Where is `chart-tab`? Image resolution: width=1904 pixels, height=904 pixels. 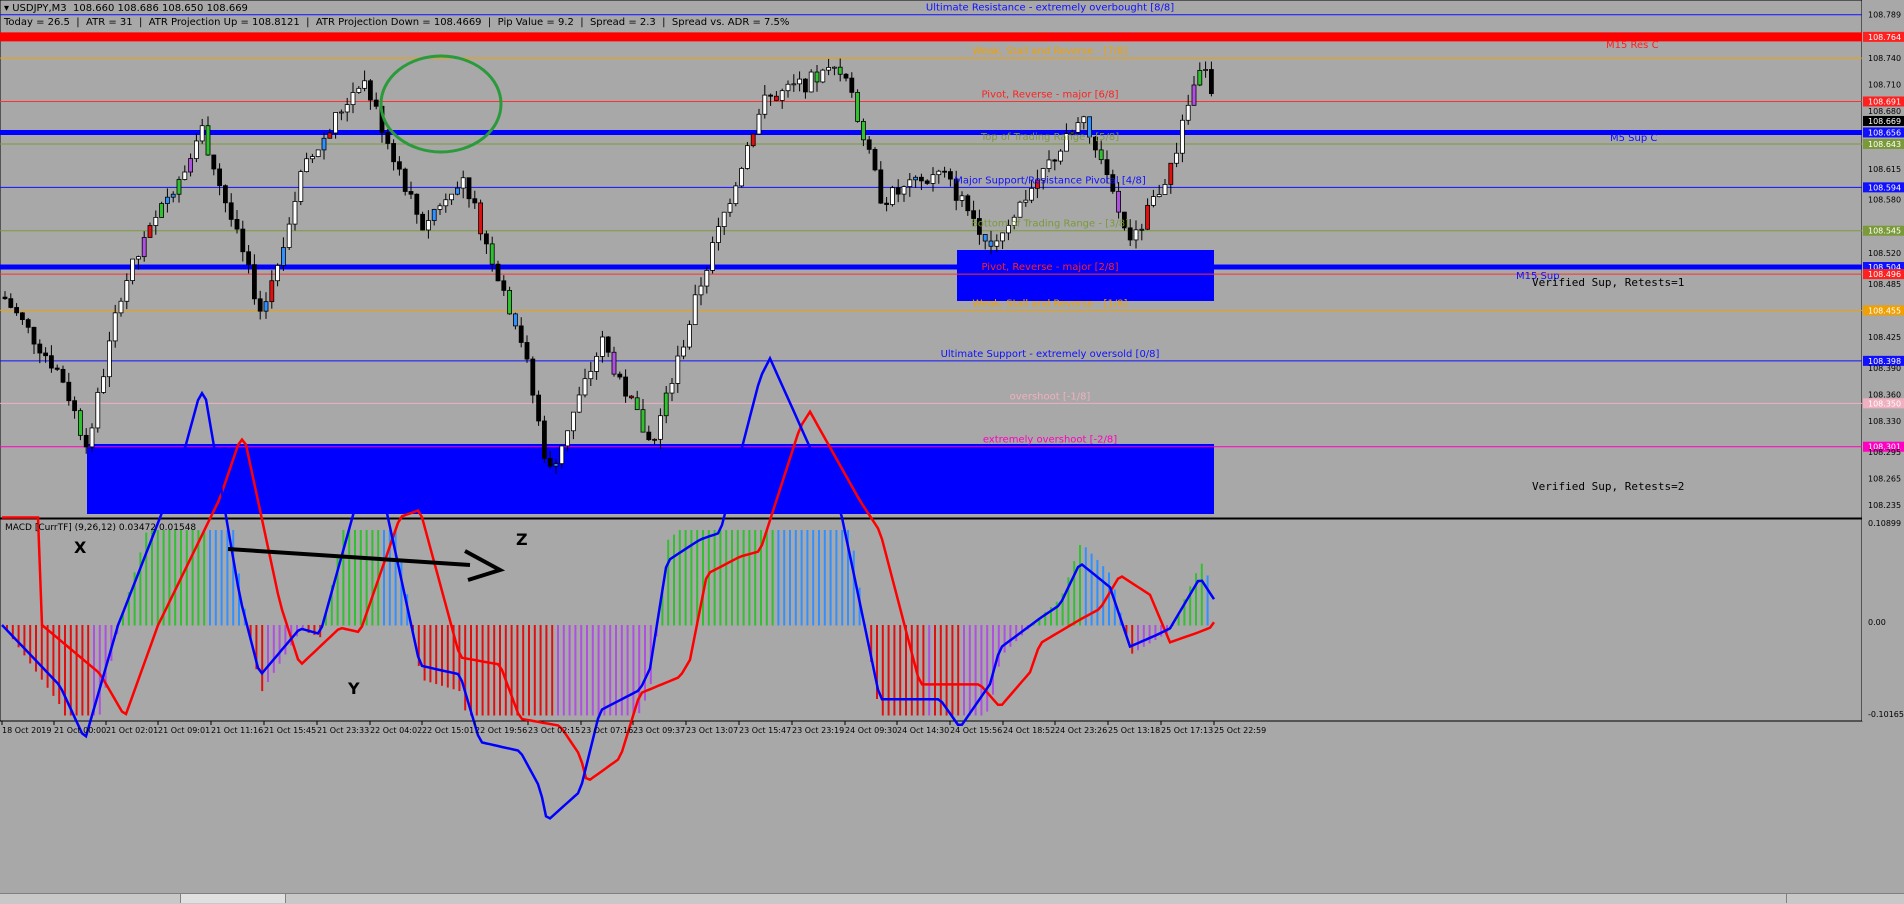
chart-tab is located at coordinates (1036, 898).